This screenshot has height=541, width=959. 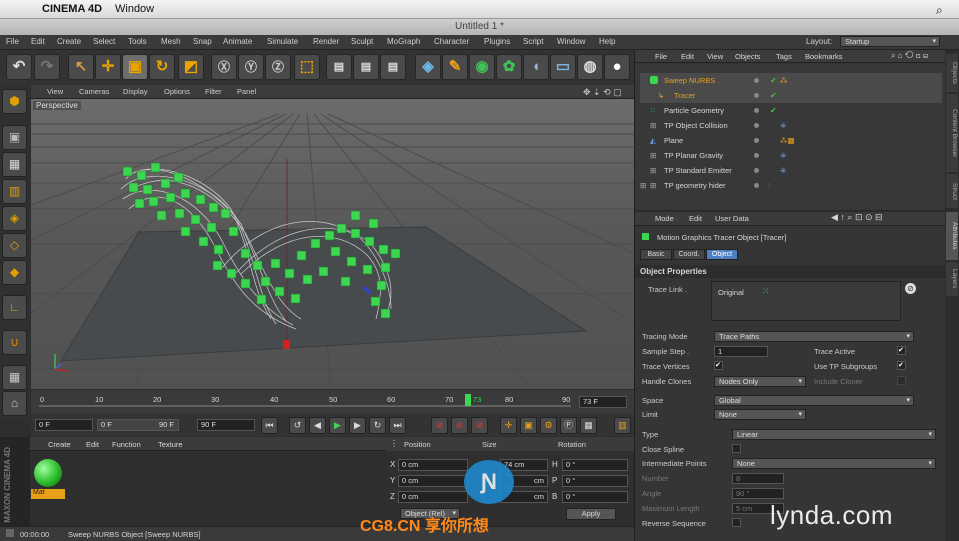 What do you see at coordinates (595, 497) in the screenshot?
I see `rotation-b-field: 0 °` at bounding box center [595, 497].